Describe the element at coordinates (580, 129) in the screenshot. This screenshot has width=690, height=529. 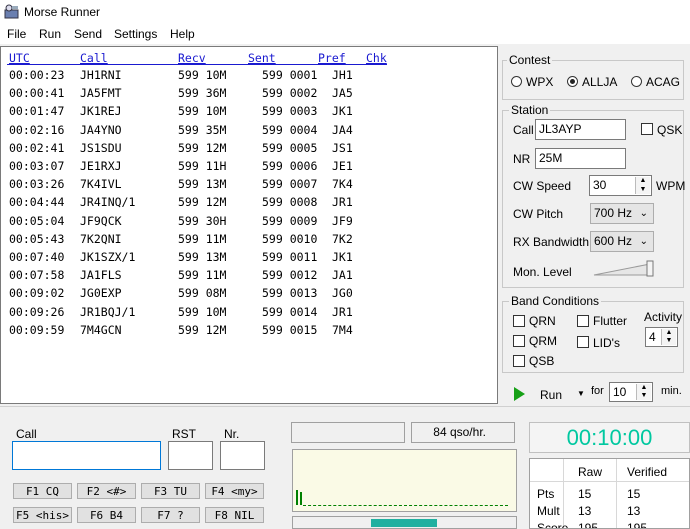
I see `station-call-field: JL3AYP` at that location.